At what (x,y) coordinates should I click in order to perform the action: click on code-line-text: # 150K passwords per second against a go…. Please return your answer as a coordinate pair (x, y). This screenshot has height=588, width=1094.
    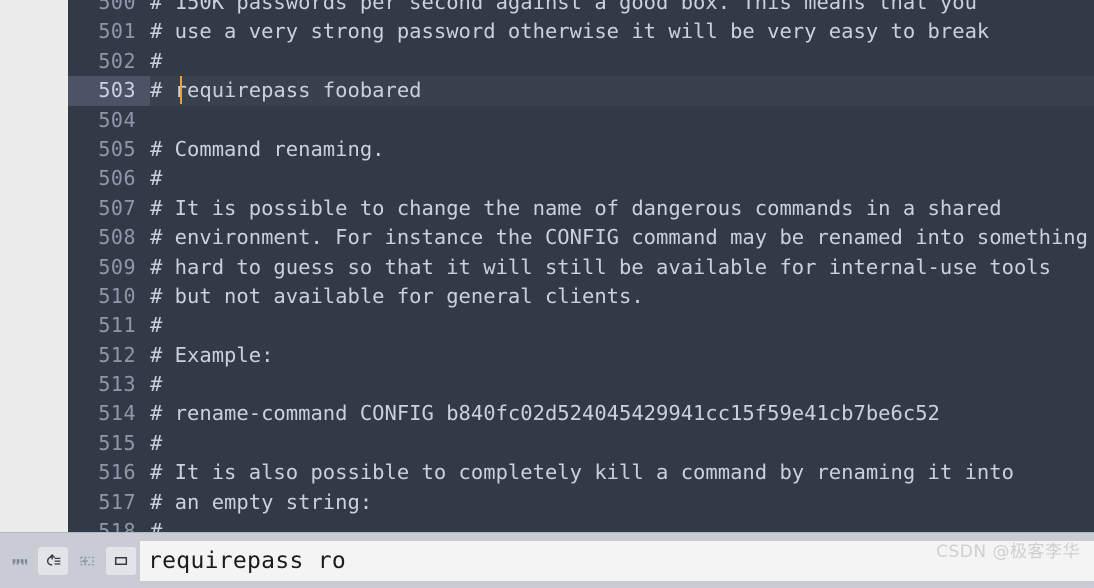
    Looking at the image, I should click on (563, 7).